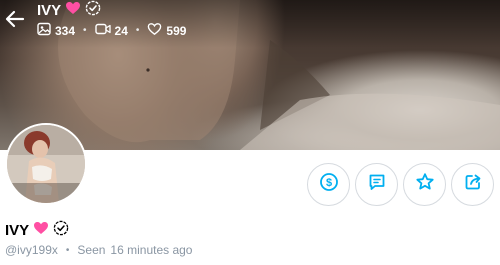 The height and width of the screenshot is (265, 500). I want to click on chat-icon, so click(377, 184).